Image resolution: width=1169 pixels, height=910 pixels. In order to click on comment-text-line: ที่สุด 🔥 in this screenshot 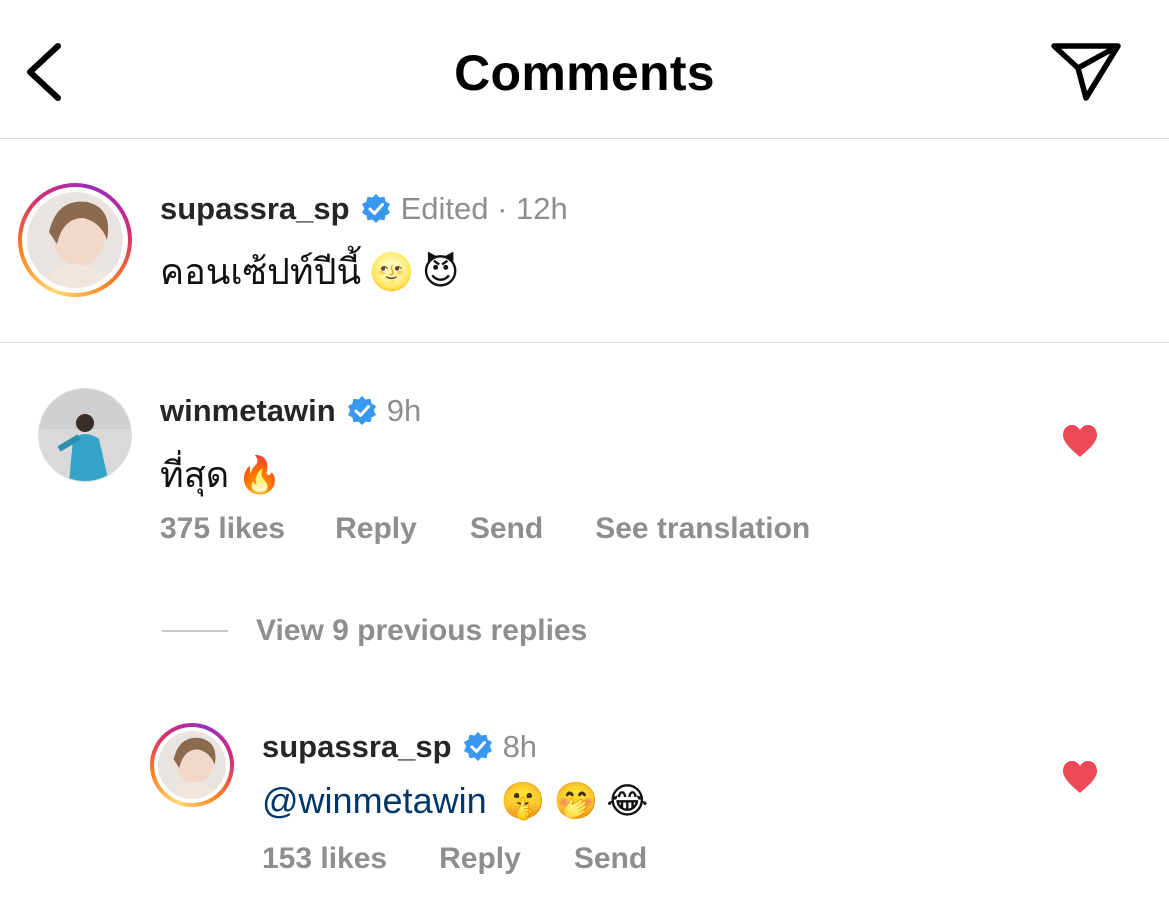, I will do `click(221, 474)`.